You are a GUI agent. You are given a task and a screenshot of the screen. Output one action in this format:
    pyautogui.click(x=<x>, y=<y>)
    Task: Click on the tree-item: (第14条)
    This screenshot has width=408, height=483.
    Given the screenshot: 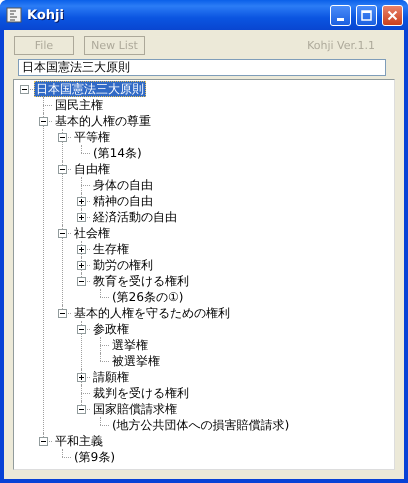 What is the action you would take?
    pyautogui.click(x=117, y=153)
    